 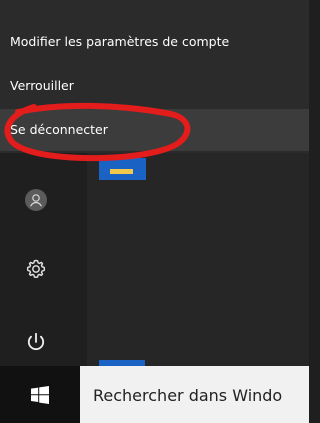 I want to click on power-icon, so click(x=36, y=342).